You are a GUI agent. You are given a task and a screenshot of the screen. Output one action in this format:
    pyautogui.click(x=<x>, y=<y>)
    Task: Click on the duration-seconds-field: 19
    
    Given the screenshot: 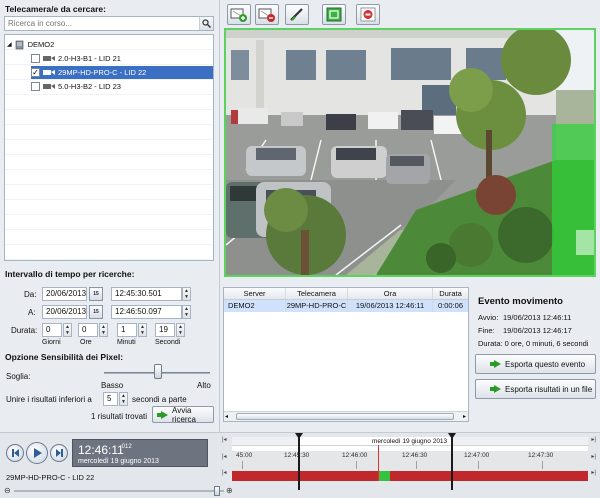 What is the action you would take?
    pyautogui.click(x=165, y=330)
    